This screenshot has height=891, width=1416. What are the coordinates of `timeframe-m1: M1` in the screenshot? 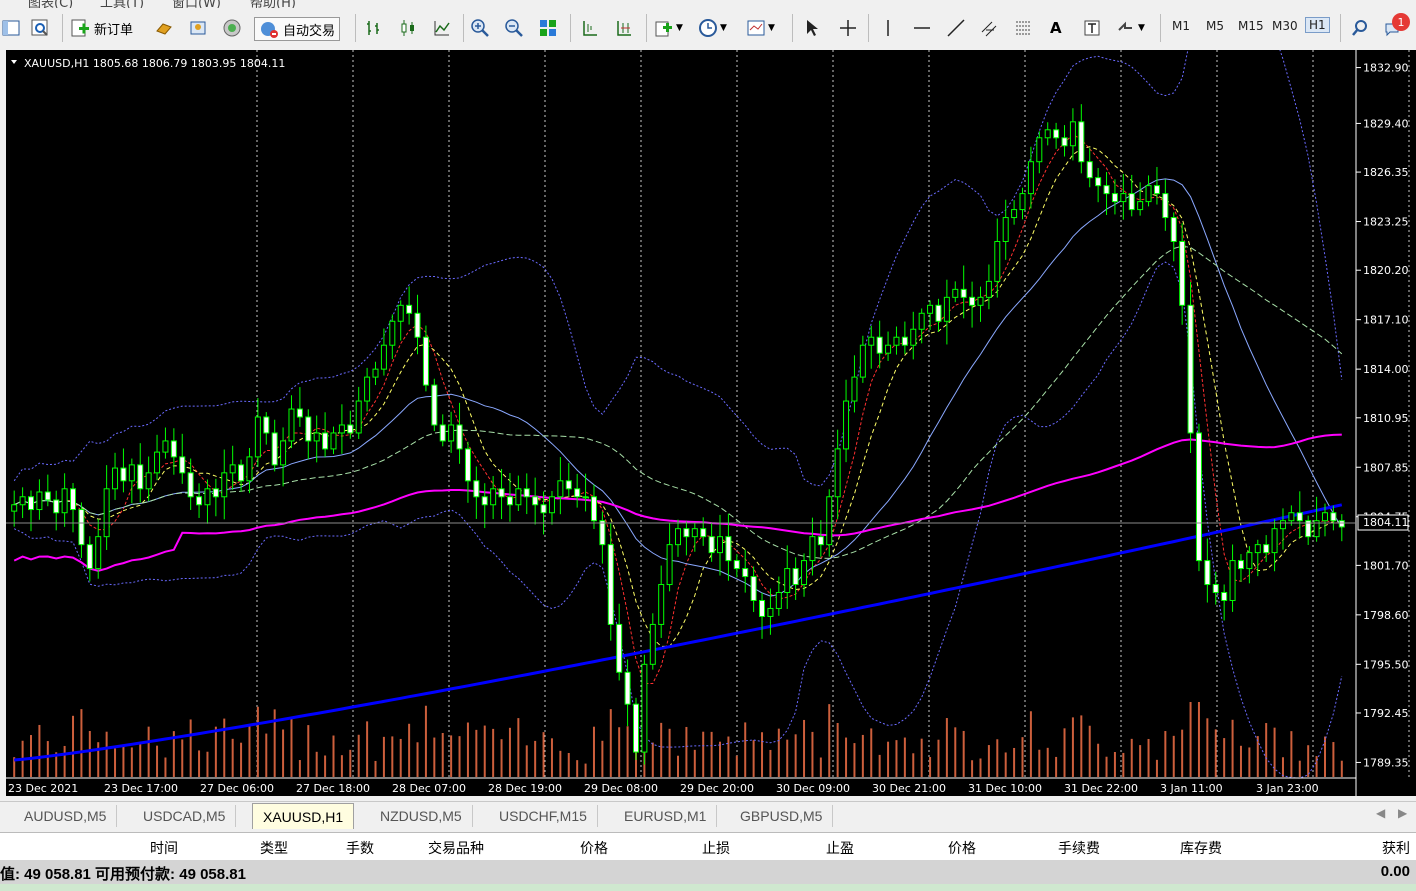 It's located at (1181, 26).